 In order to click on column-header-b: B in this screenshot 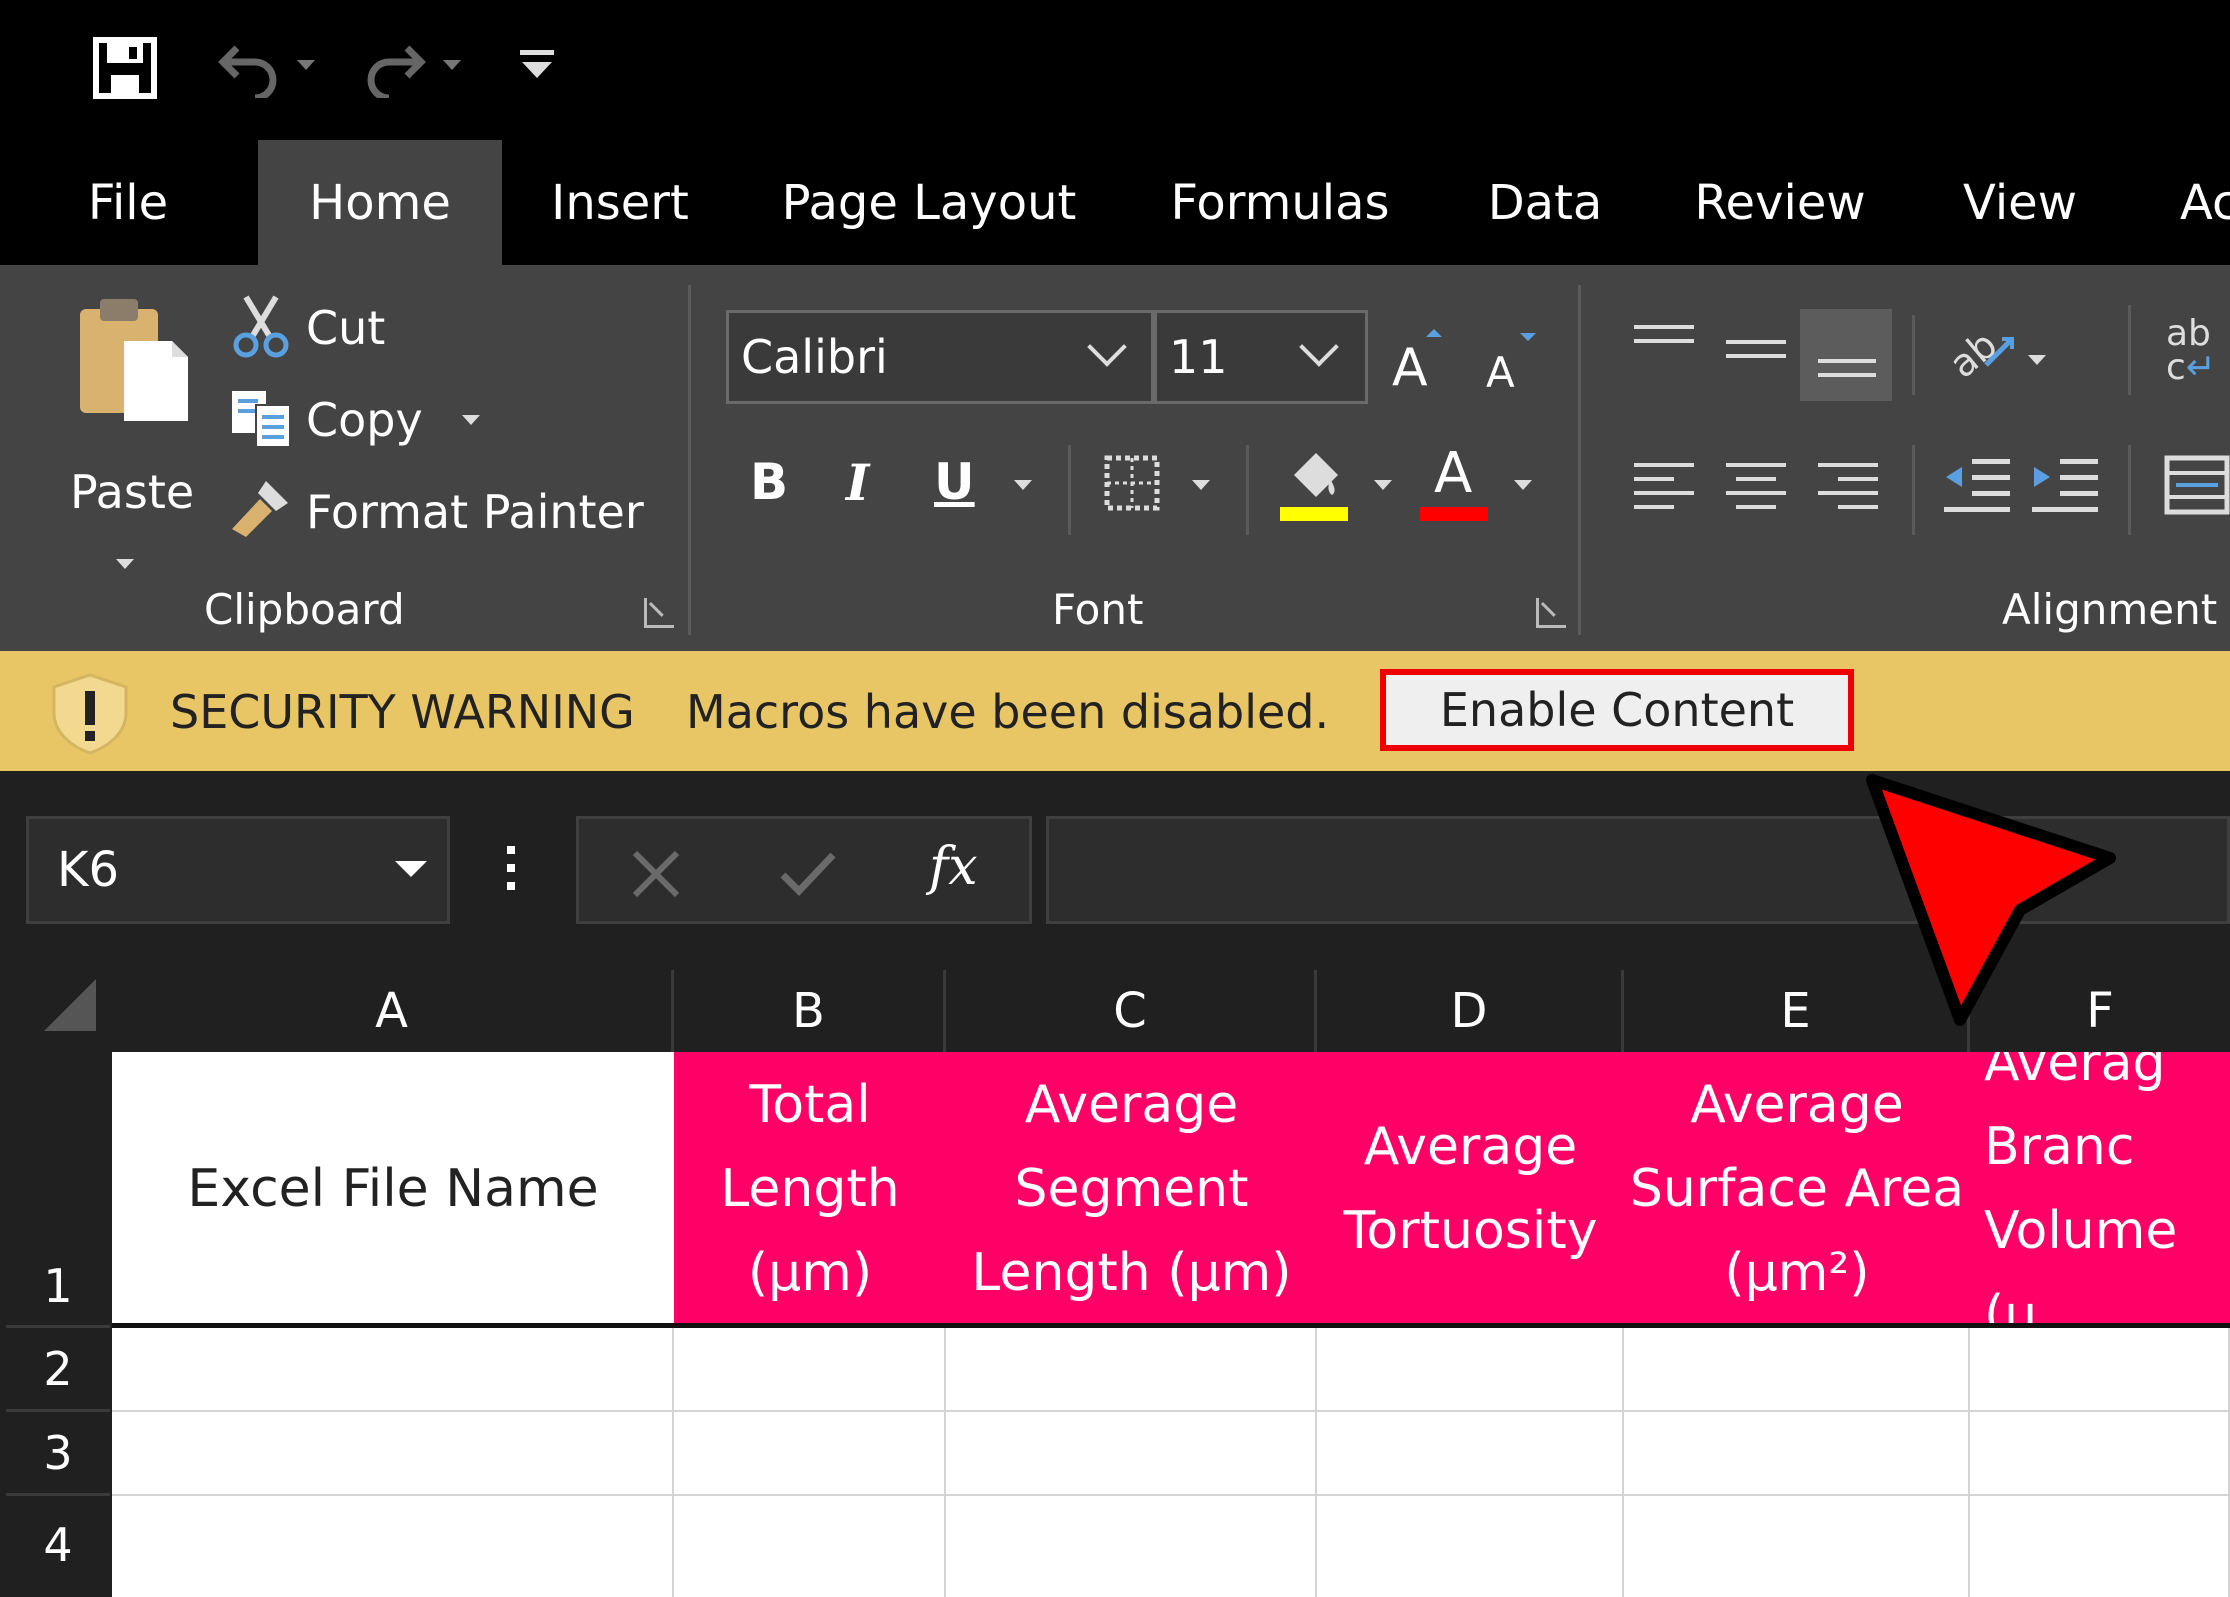, I will do `click(810, 1011)`.